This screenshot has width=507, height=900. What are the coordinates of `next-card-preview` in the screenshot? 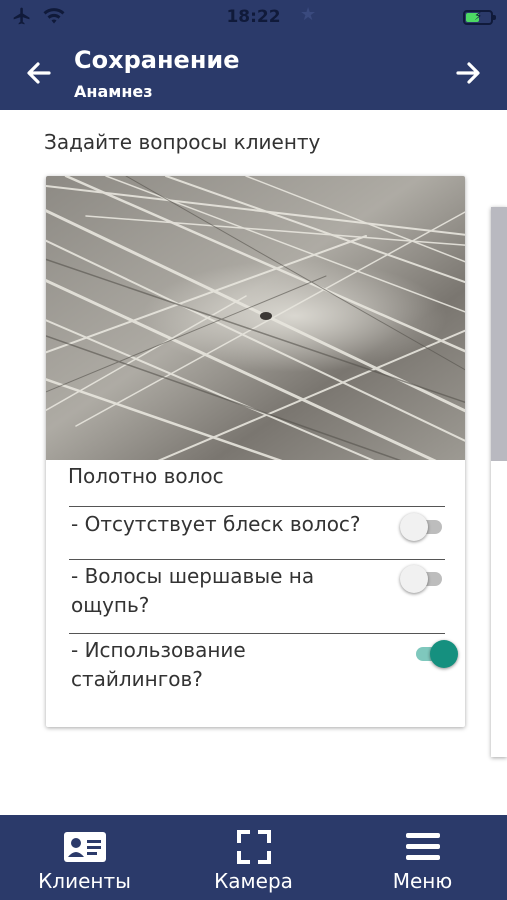 It's located at (499, 482).